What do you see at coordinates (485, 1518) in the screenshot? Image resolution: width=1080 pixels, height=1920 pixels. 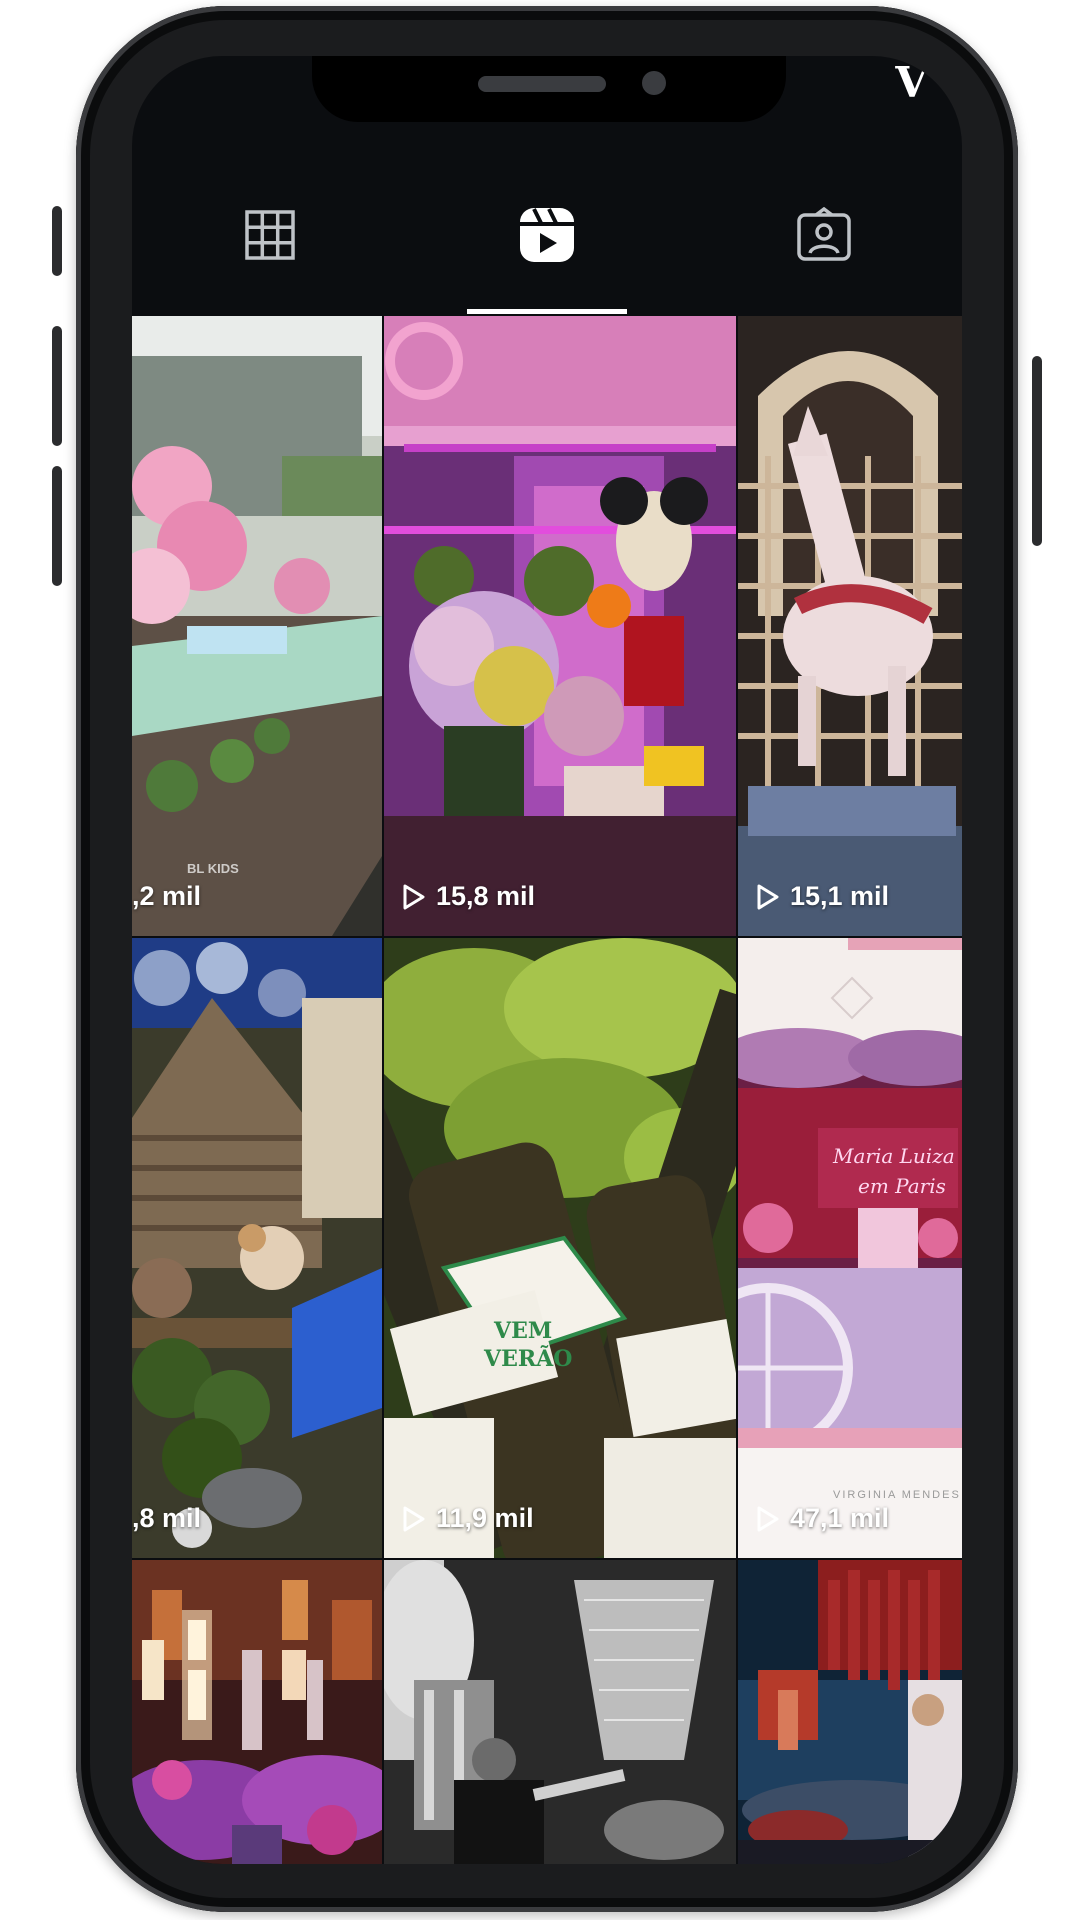 I see `view-count-text: 11,9 mil` at bounding box center [485, 1518].